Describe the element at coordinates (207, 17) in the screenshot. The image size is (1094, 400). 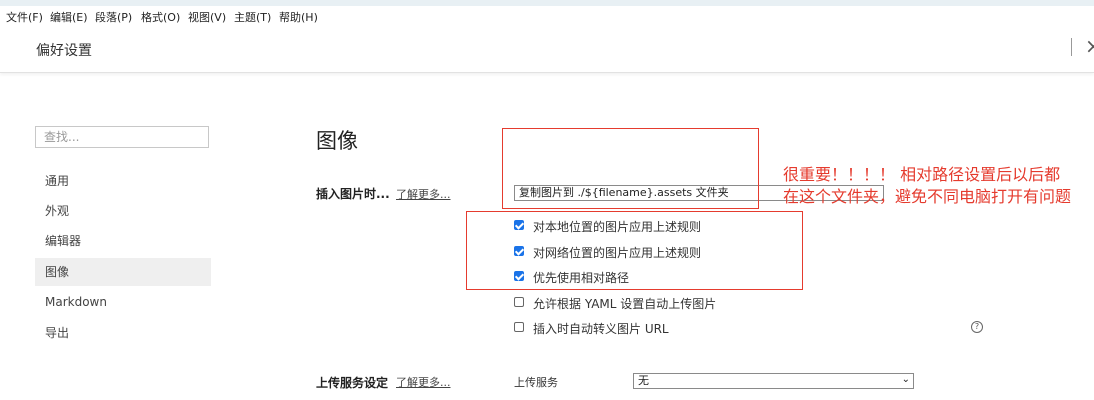
I see `menu-view: 视图(V)` at that location.